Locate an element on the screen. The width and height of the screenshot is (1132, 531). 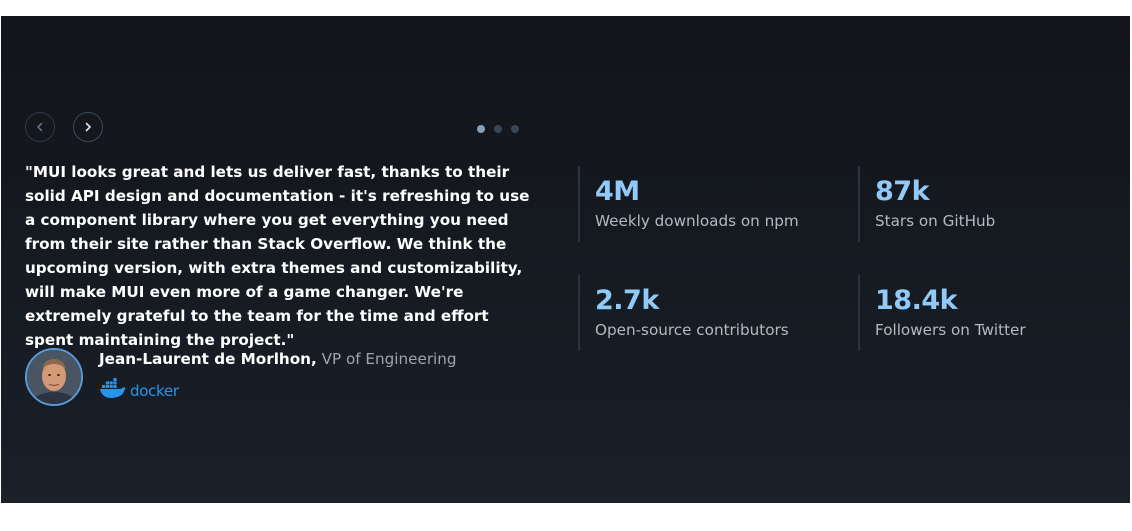
stat-label: Weekly downloads on npm is located at coordinates (697, 221).